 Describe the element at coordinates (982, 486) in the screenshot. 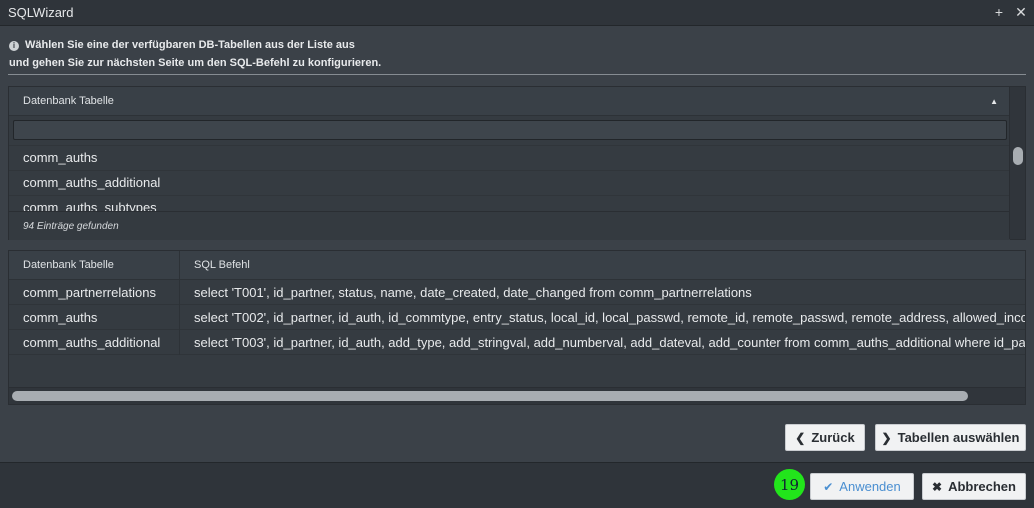

I see `cancel-button-label: Abbrechen` at that location.